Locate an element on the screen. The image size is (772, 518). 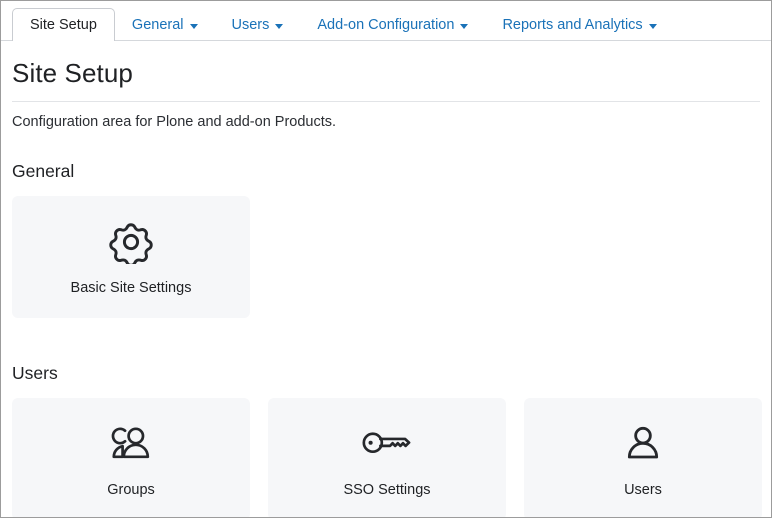
card-users: Users is located at coordinates (643, 457).